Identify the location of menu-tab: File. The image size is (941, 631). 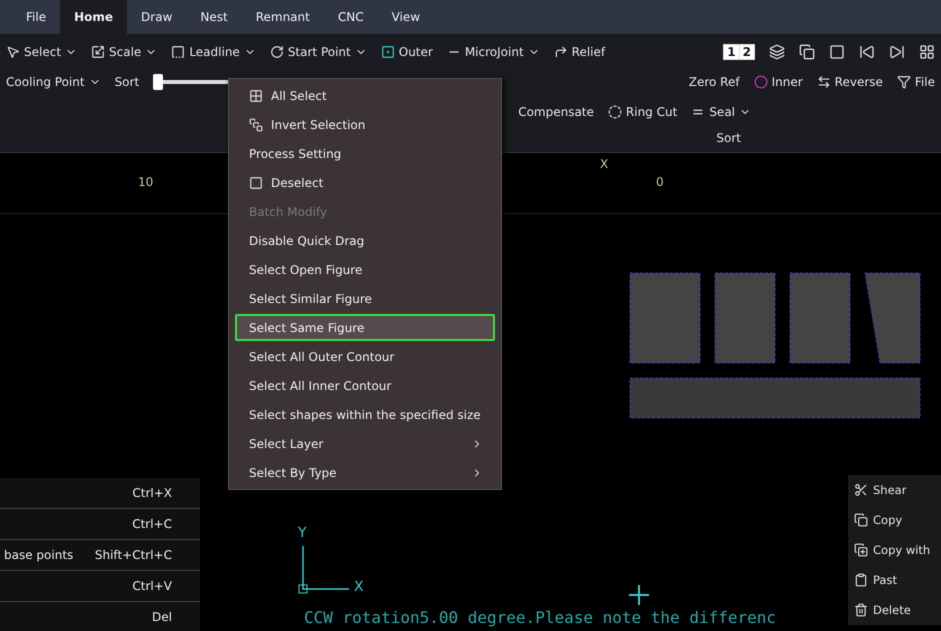
(36, 17).